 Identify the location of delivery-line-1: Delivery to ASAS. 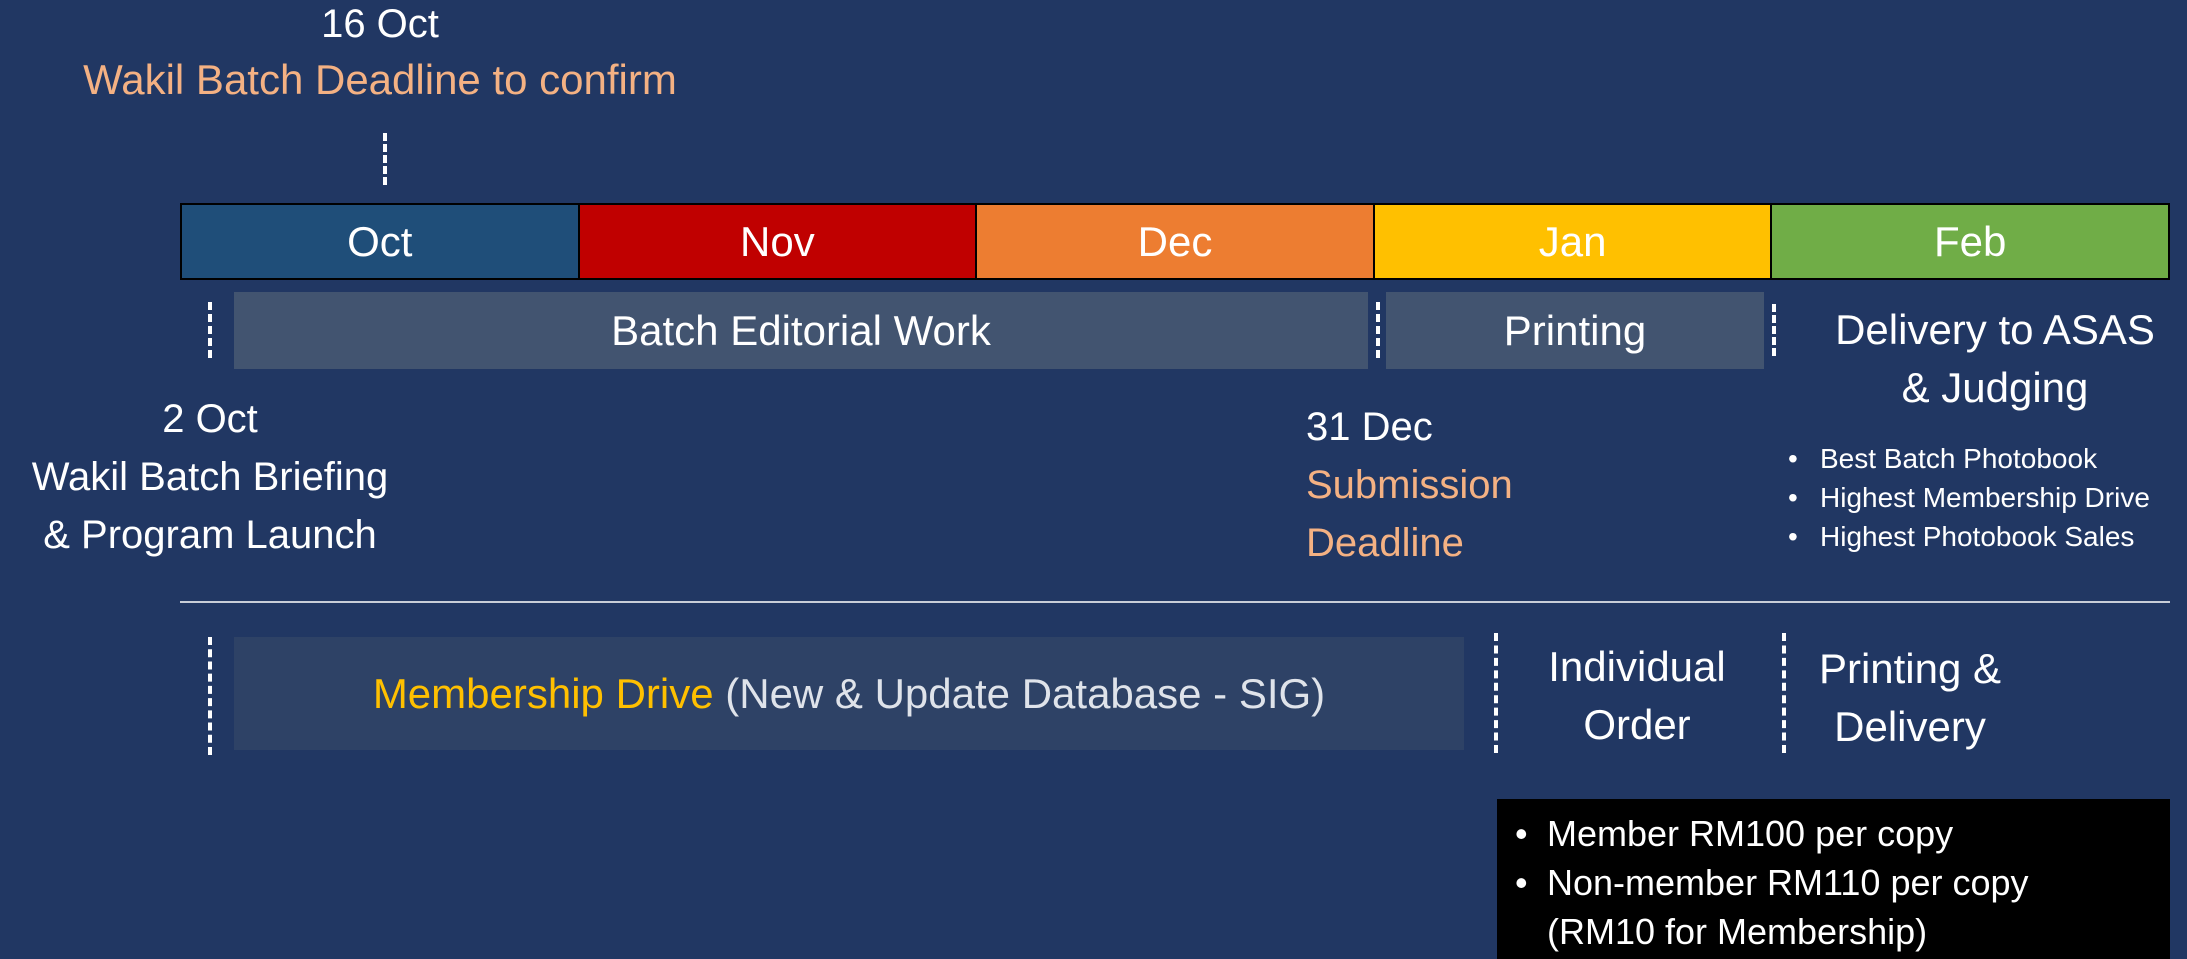
(1995, 329).